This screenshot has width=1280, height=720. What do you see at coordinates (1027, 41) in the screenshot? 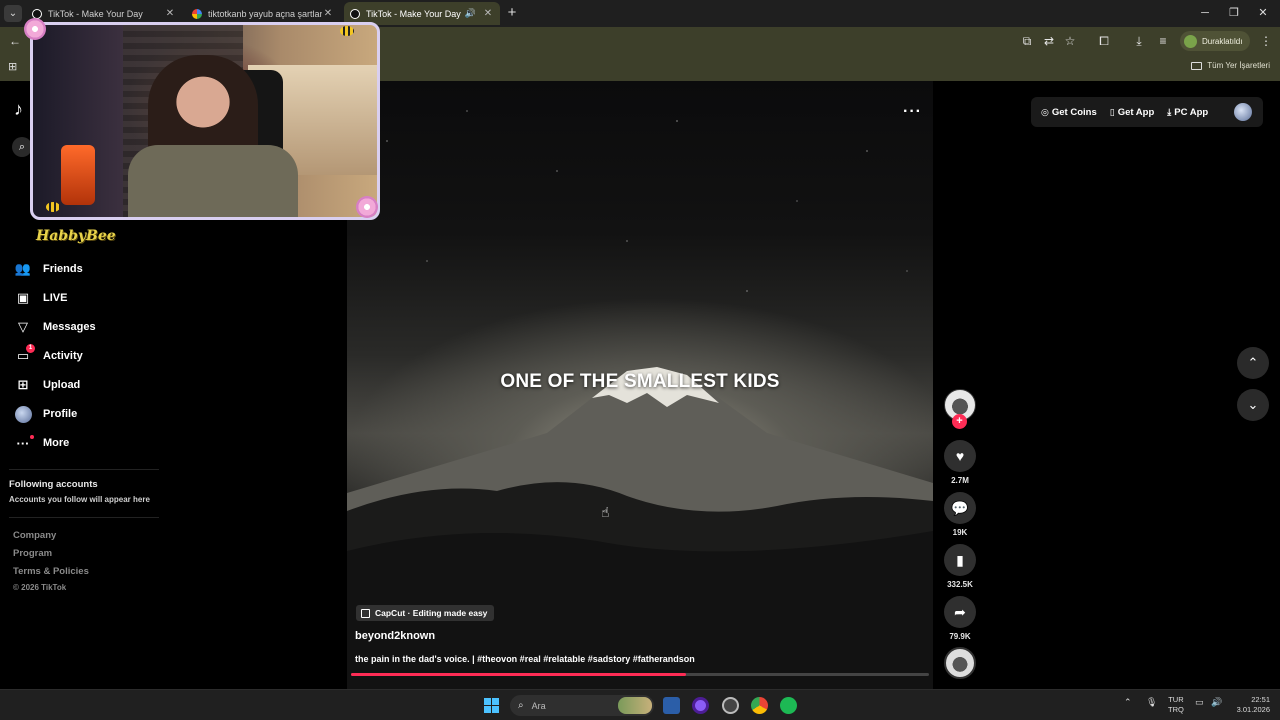
I see `cast-icon: ⧉` at bounding box center [1027, 41].